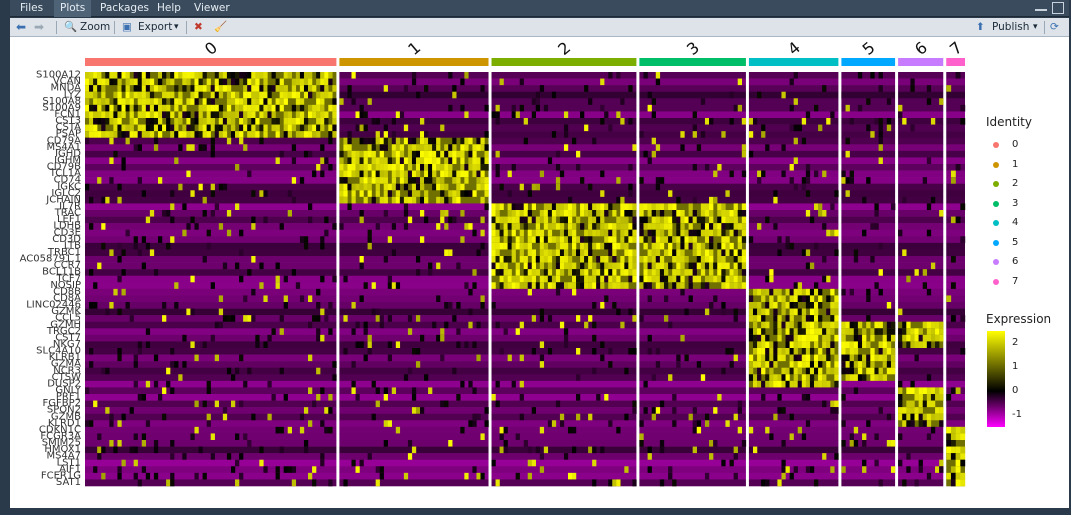 This screenshot has width=1071, height=515. What do you see at coordinates (176, 27) in the screenshot?
I see `export-dropdown-icon: ▾` at bounding box center [176, 27].